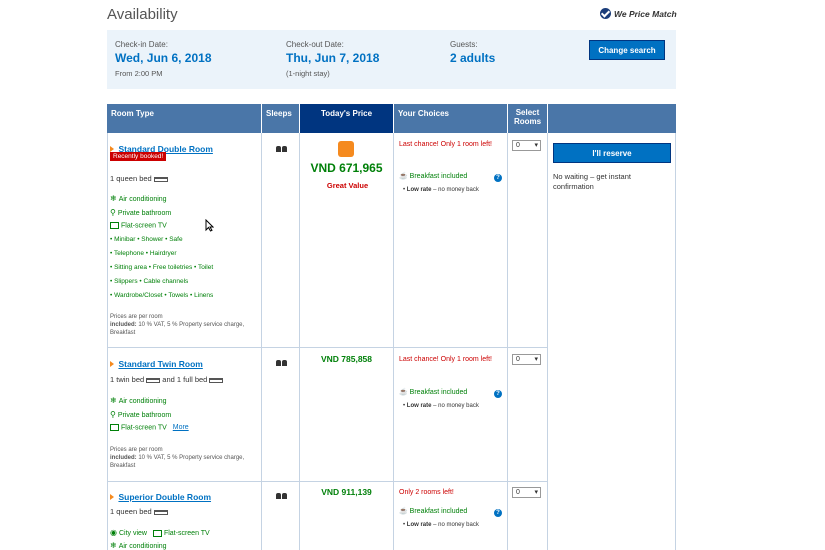 Image resolution: width=825 pixels, height=550 pixels. I want to click on th-room-type: Room Type, so click(184, 118).